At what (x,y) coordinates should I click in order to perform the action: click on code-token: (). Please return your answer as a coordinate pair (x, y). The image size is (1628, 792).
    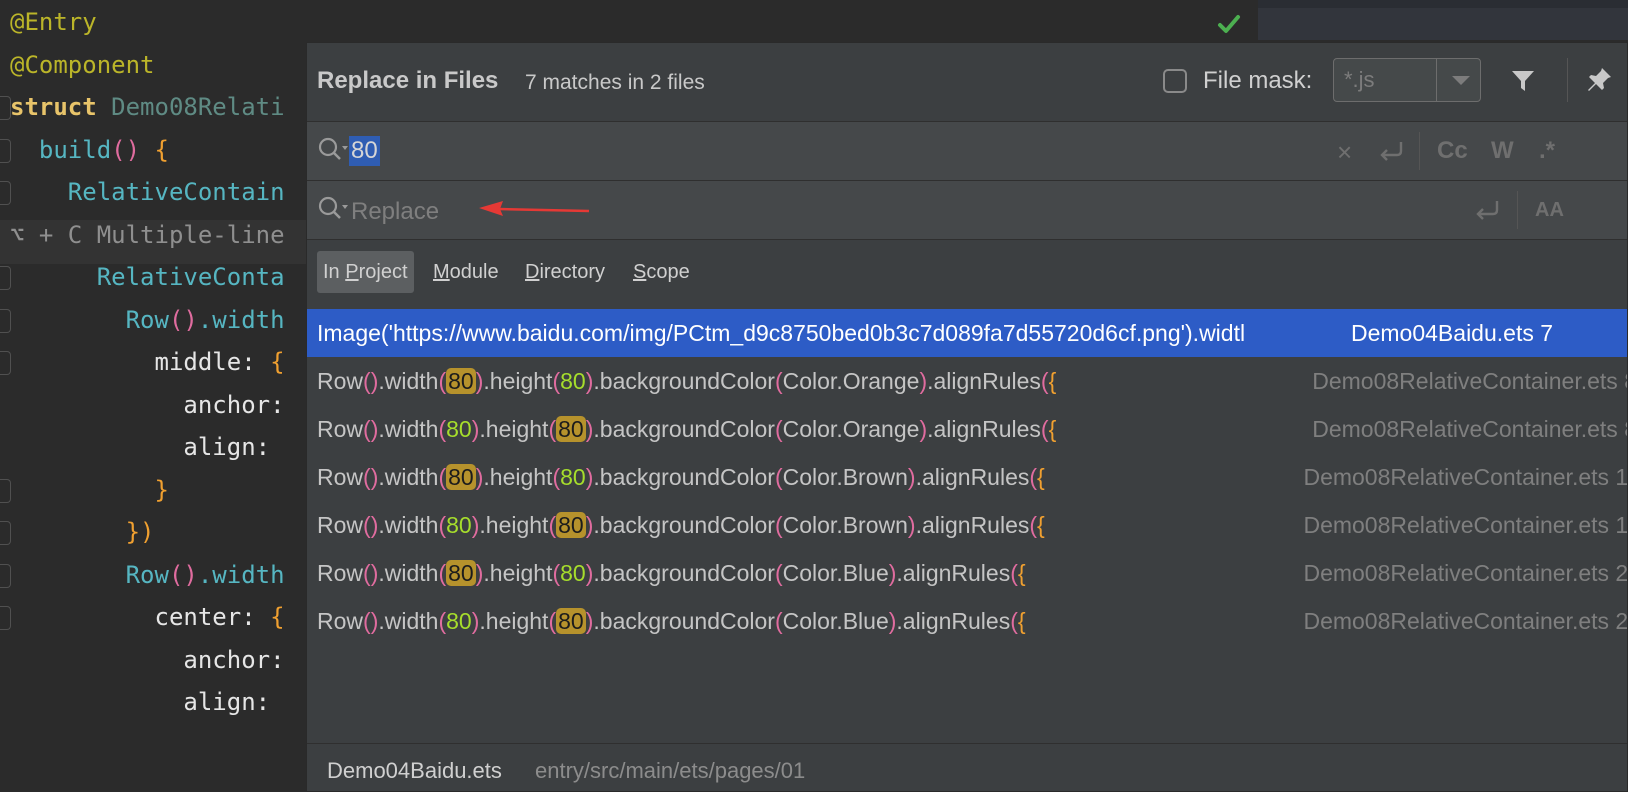
    Looking at the image, I should click on (183, 319).